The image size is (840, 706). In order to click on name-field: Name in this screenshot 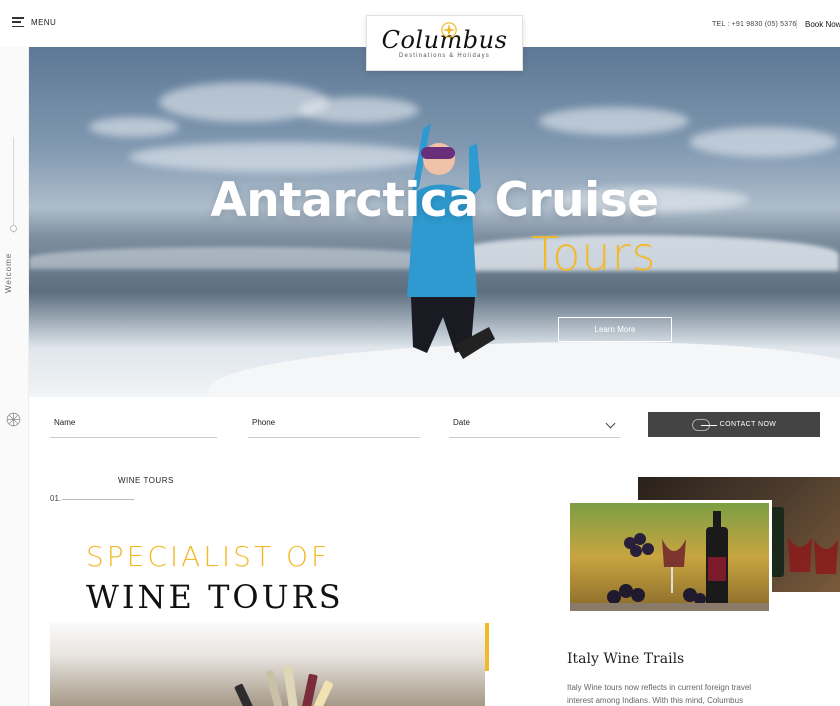, I will do `click(133, 423)`.